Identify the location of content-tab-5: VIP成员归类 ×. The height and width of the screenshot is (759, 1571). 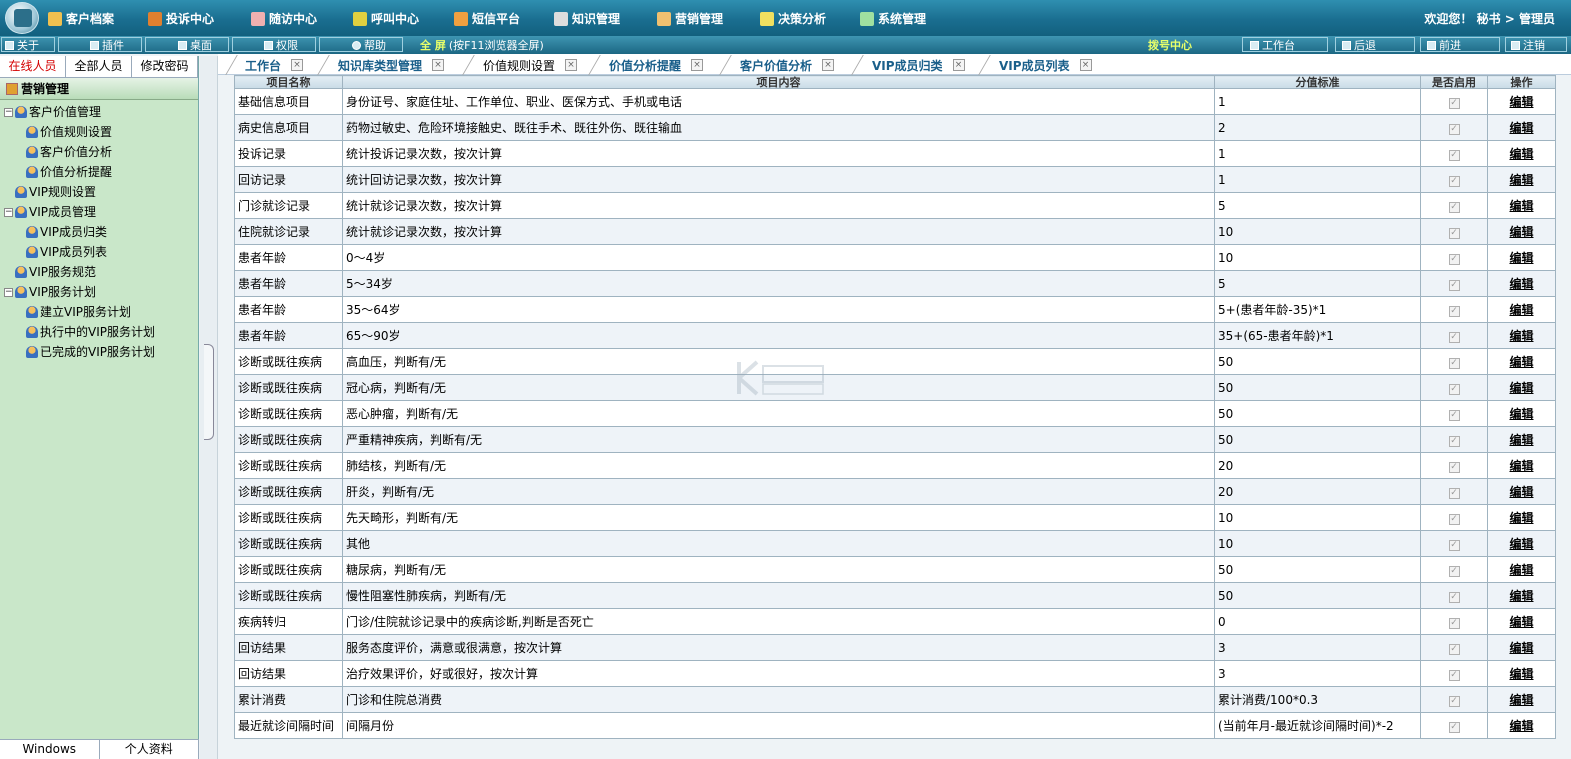
(918, 65).